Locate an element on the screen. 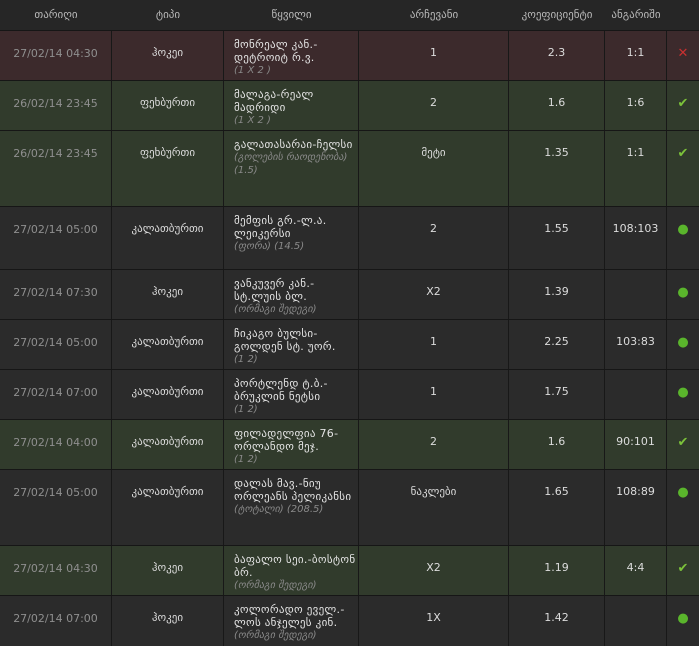 This screenshot has width=699, height=646. odds-cell: 1.39 is located at coordinates (557, 294).